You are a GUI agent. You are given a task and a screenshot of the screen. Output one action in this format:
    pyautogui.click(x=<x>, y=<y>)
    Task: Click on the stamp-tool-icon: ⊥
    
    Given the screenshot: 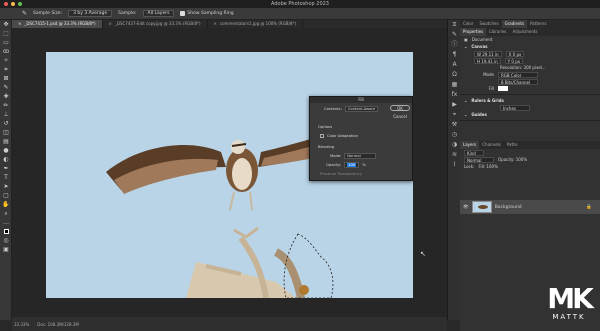 What is the action you would take?
    pyautogui.click(x=6, y=114)
    